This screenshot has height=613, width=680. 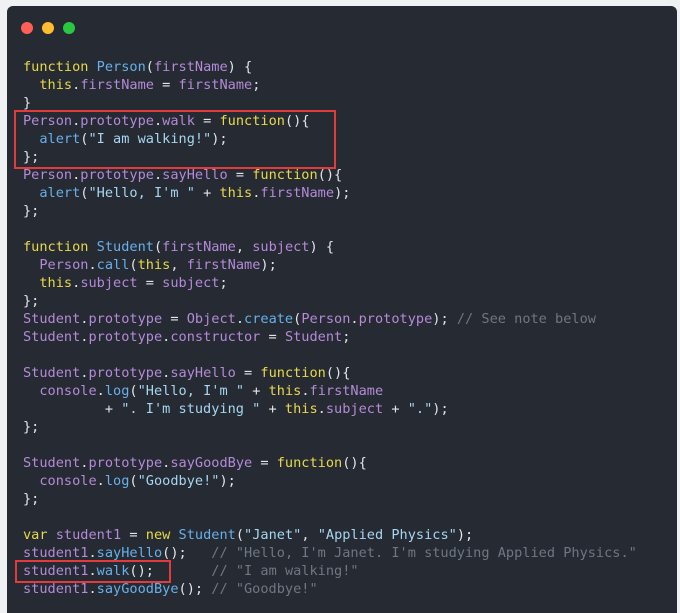 What do you see at coordinates (195, 175) in the screenshot?
I see `code-token: sayHello` at bounding box center [195, 175].